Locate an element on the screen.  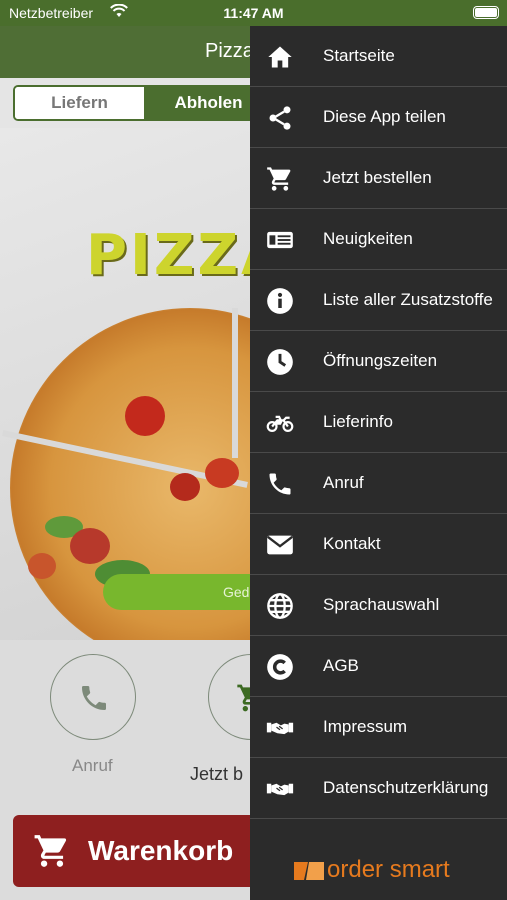
copyright-icon is located at coordinates (280, 667).